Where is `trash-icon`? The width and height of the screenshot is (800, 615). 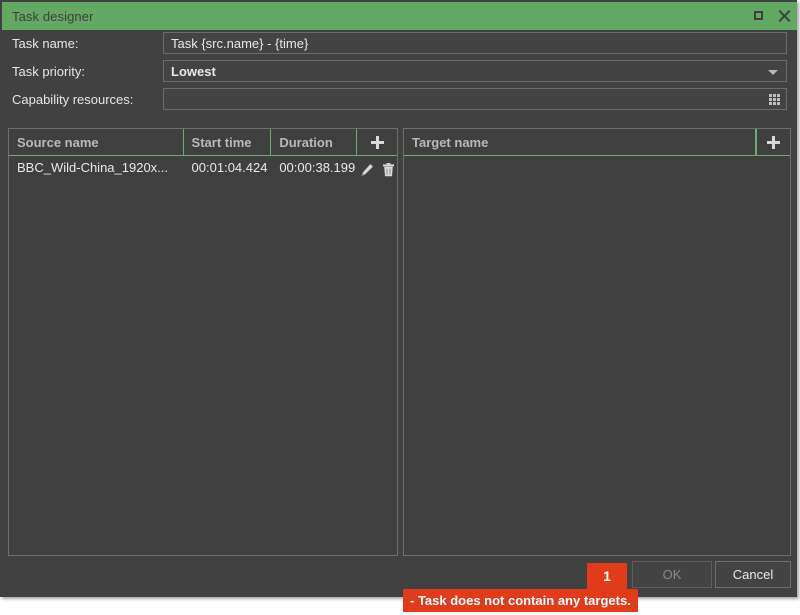
trash-icon is located at coordinates (388, 169).